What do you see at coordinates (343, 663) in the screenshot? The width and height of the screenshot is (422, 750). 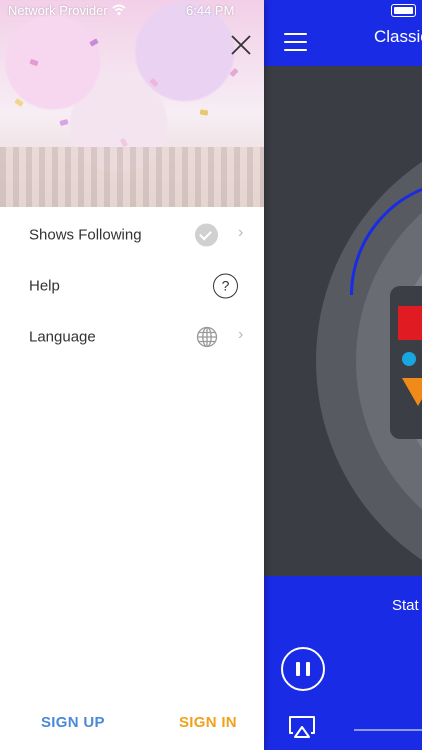 I see `player-controls: Stat` at bounding box center [343, 663].